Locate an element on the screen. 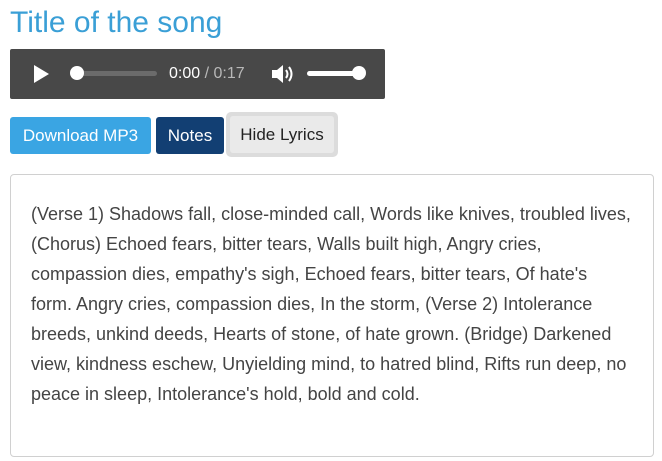 The height and width of the screenshot is (461, 662). current-time: 0:00 is located at coordinates (185, 73).